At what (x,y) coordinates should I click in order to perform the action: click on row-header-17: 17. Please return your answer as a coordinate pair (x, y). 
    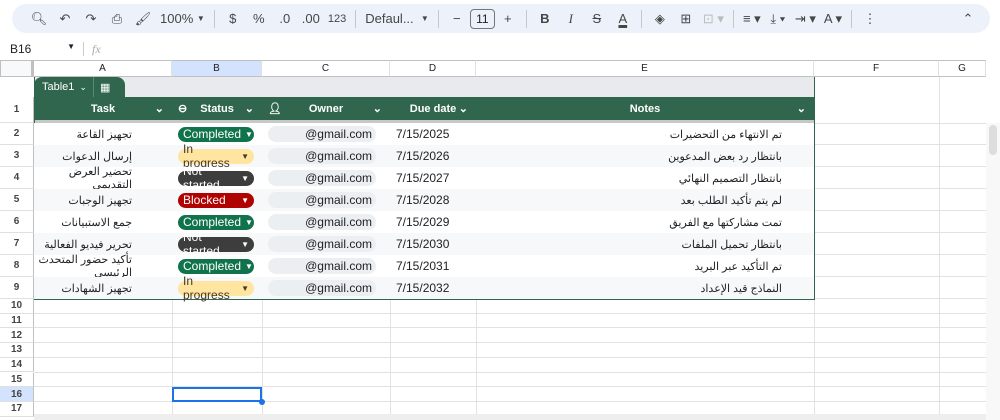
    Looking at the image, I should click on (17, 409).